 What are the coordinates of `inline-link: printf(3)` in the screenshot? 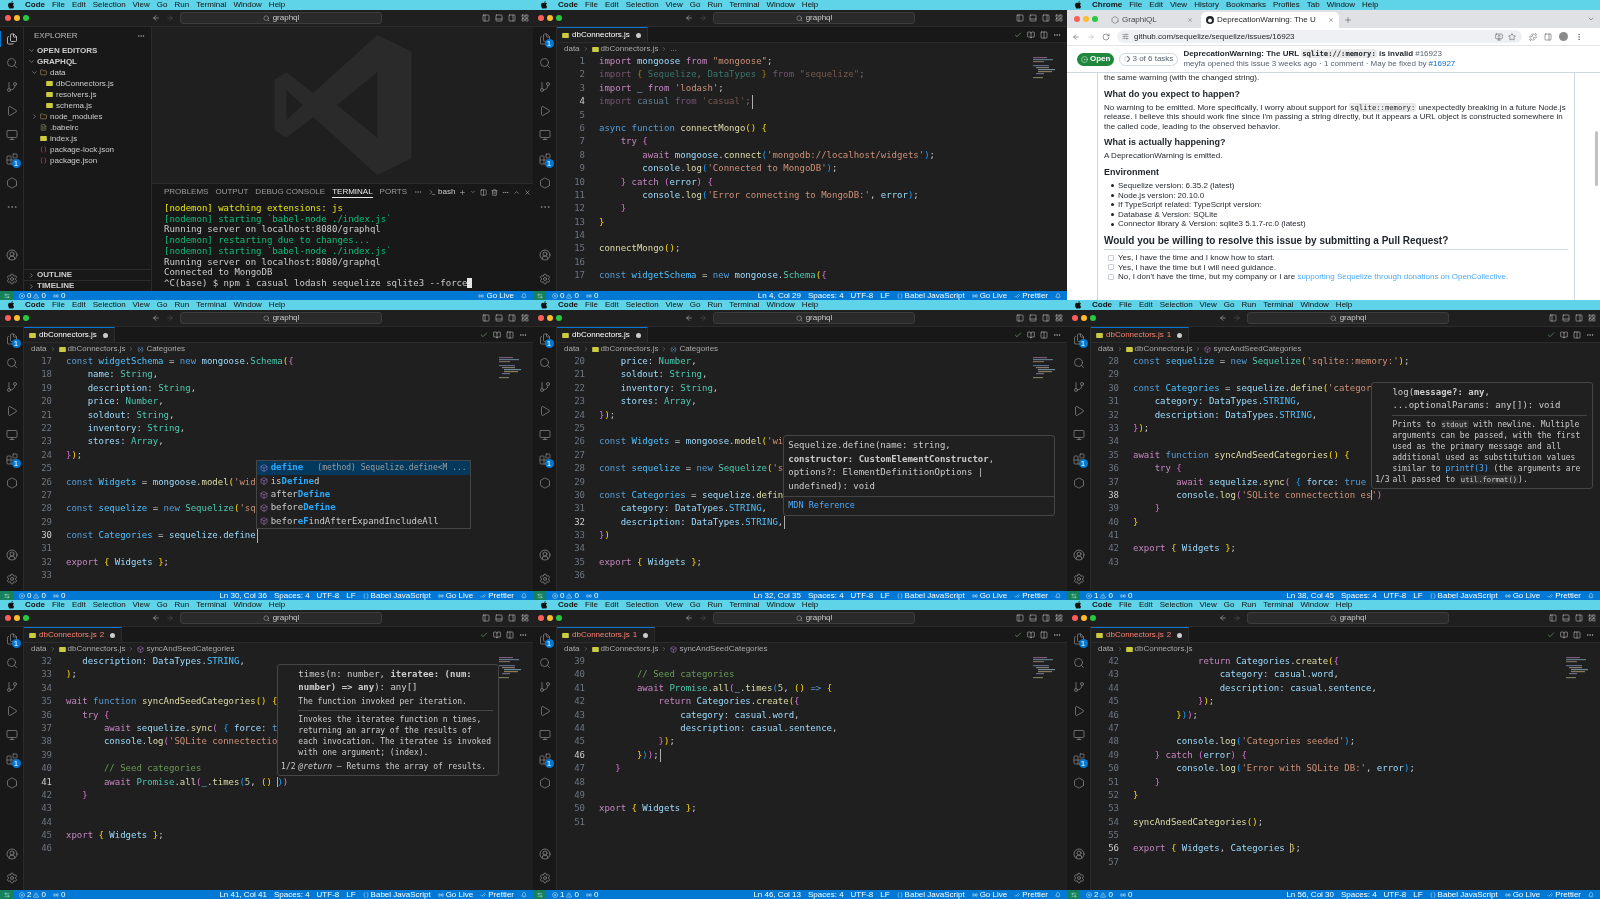 It's located at (1467, 468).